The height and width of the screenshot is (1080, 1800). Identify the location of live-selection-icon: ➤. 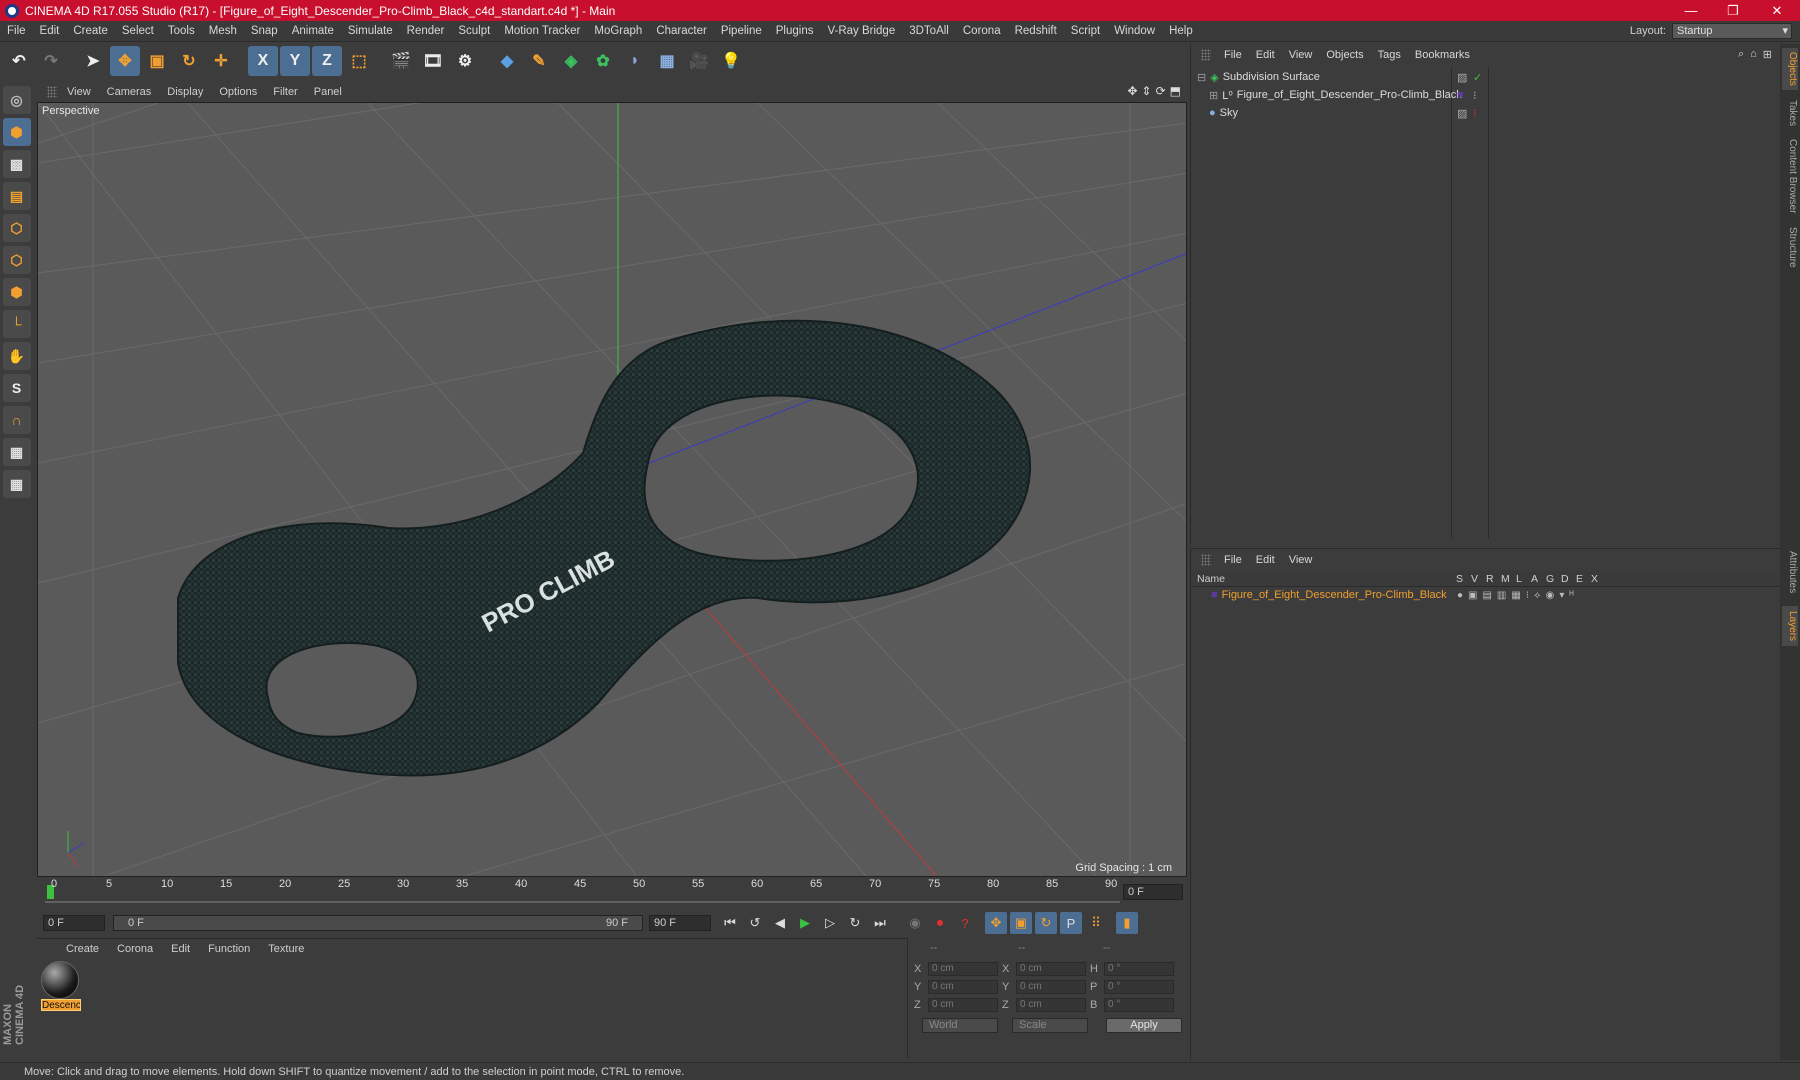
(93, 61).